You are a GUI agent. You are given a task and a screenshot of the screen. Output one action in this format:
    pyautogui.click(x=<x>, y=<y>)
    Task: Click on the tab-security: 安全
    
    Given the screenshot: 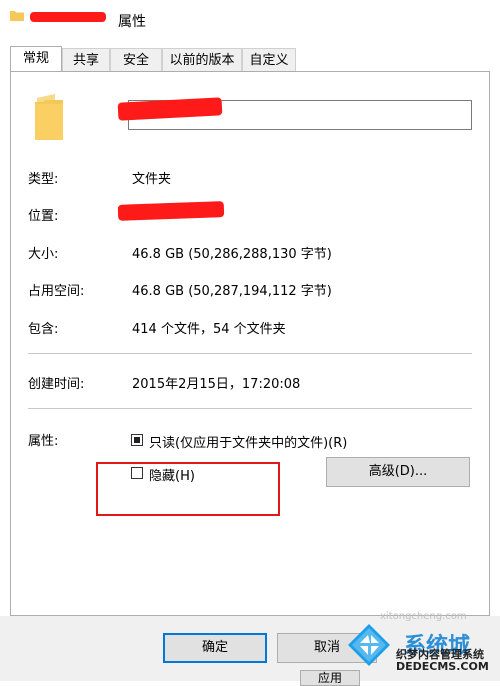 What is the action you would take?
    pyautogui.click(x=136, y=59)
    